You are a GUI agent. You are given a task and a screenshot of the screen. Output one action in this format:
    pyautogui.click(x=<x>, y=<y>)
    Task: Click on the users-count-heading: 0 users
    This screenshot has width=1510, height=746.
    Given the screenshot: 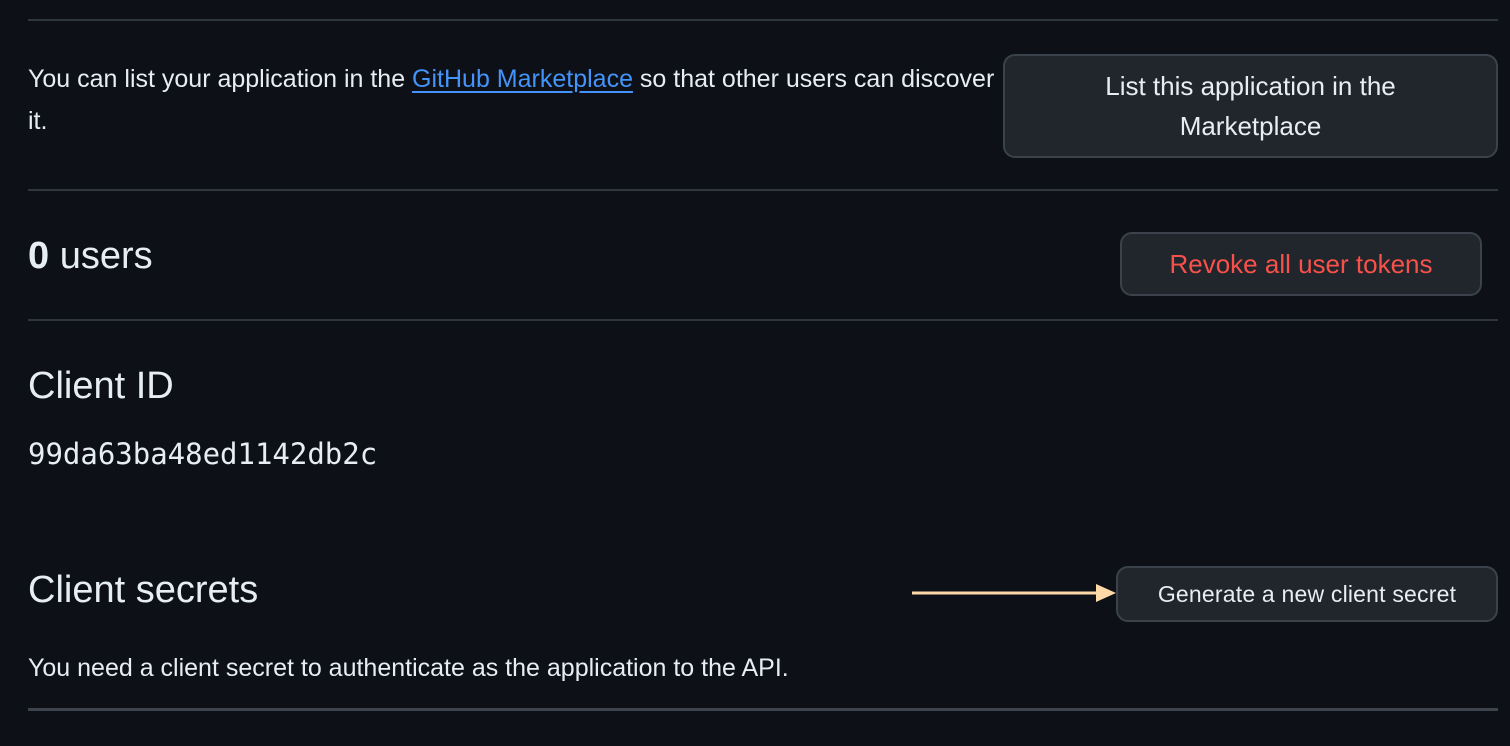 What is the action you would take?
    pyautogui.click(x=90, y=256)
    